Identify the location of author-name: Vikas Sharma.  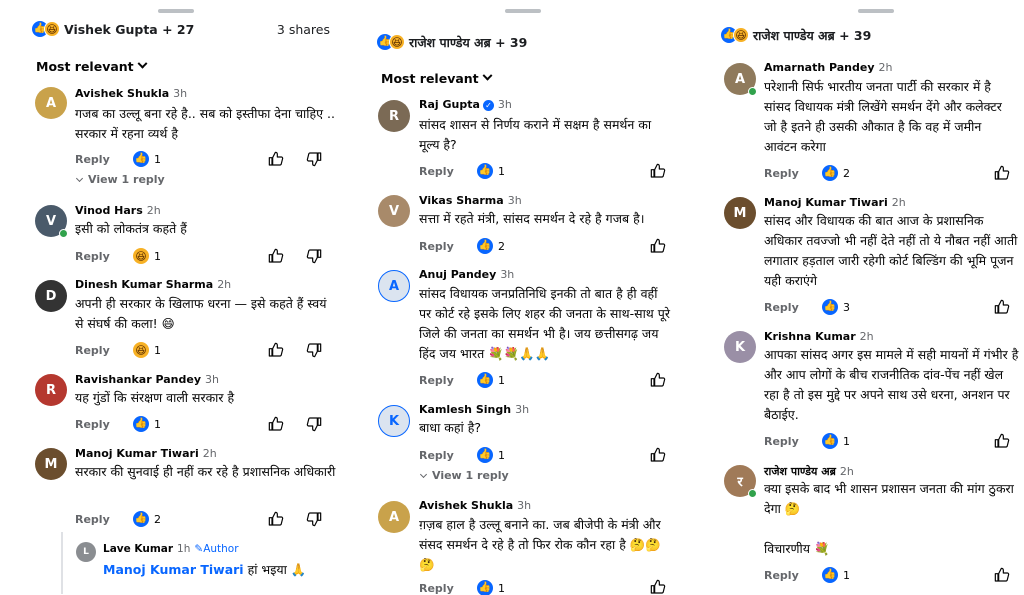
(461, 200).